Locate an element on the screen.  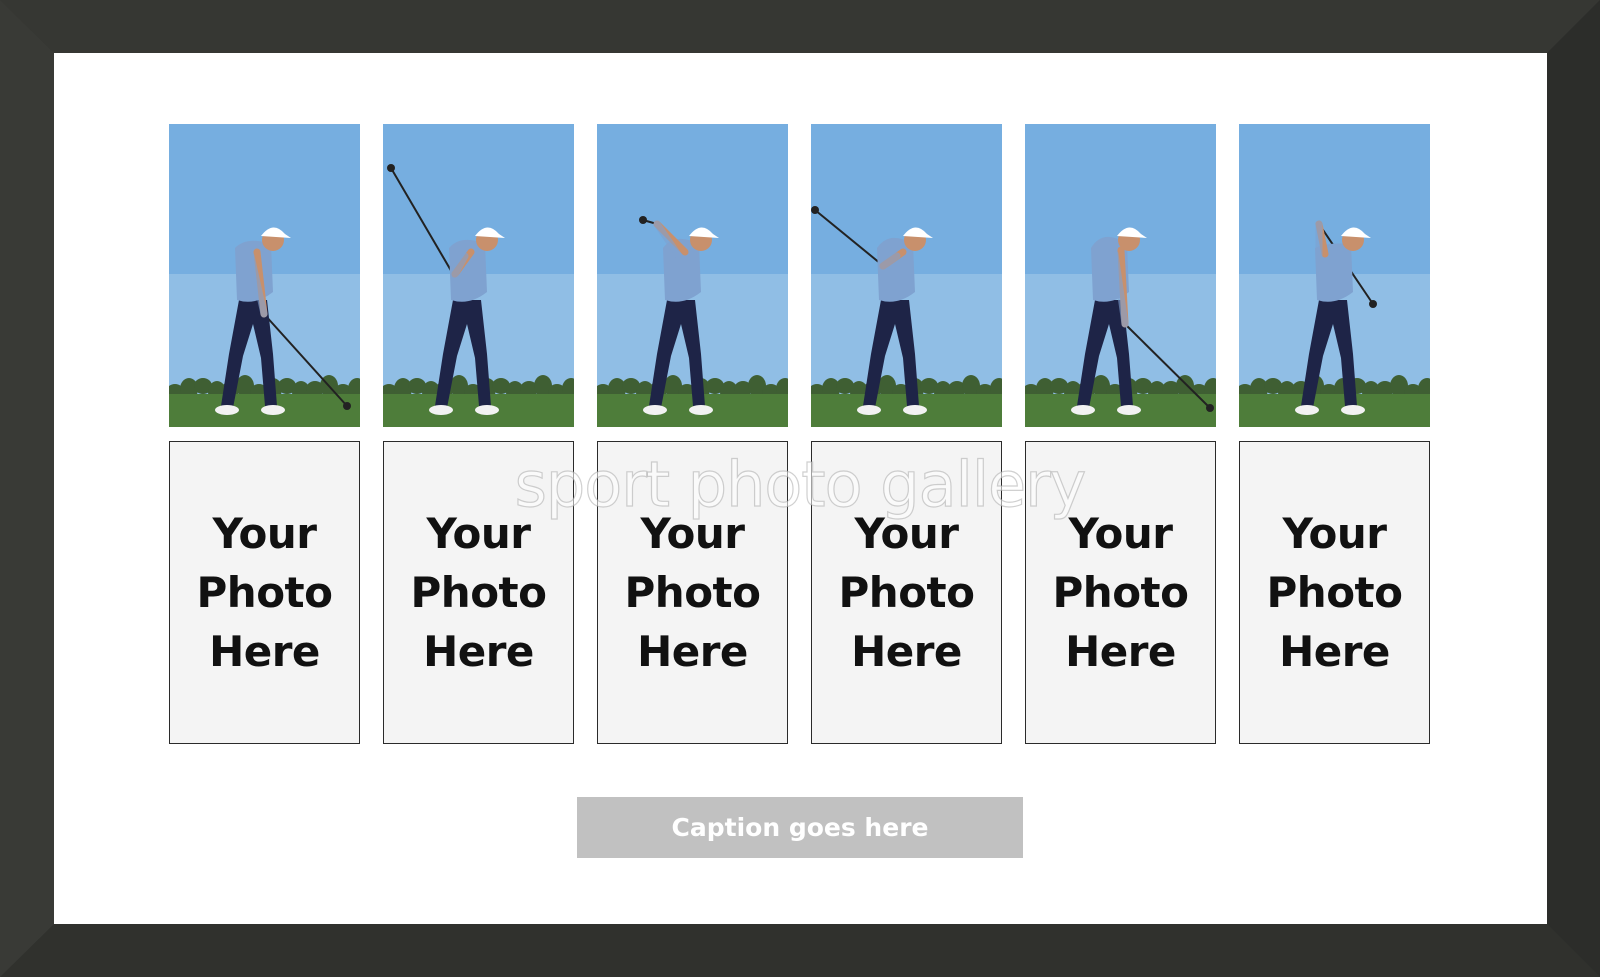
photo-slot-3: Your Photo Here is located at coordinates (692, 592).